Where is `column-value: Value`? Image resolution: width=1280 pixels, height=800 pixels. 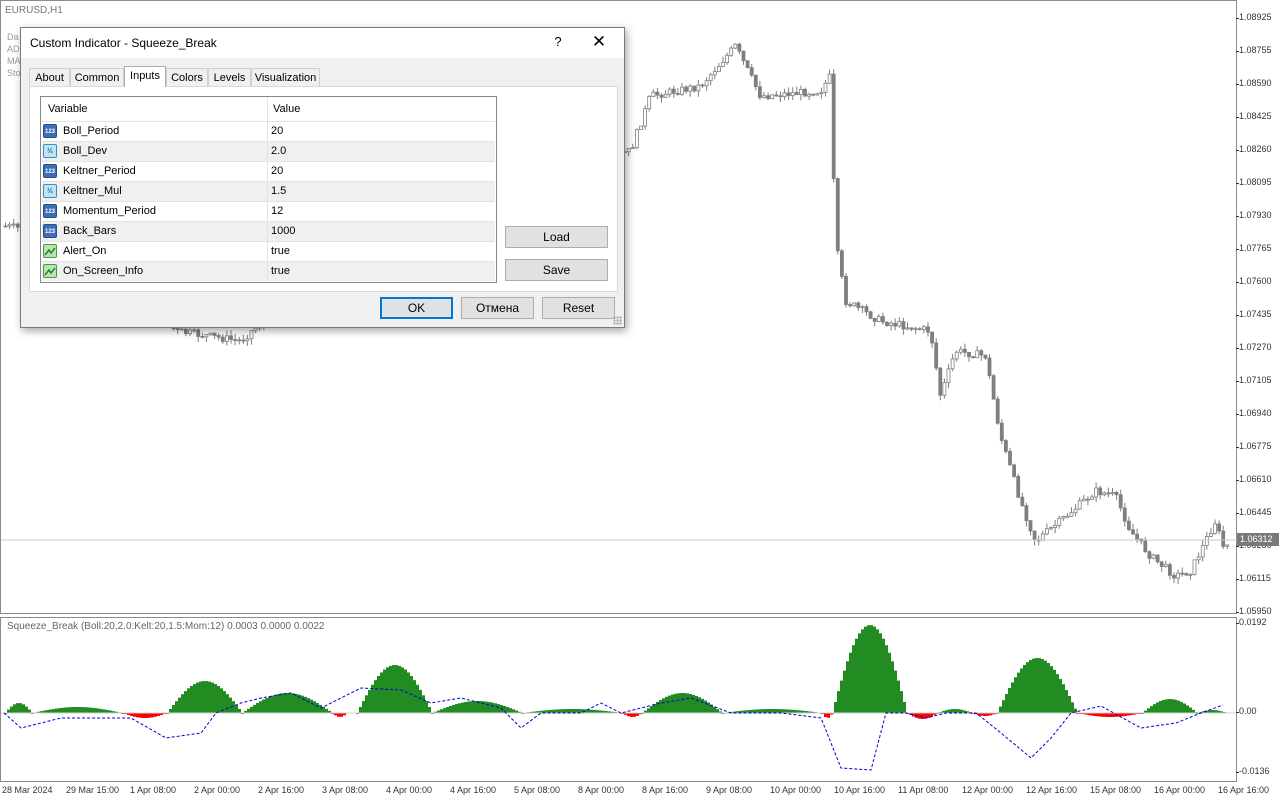 column-value: Value is located at coordinates (286, 109).